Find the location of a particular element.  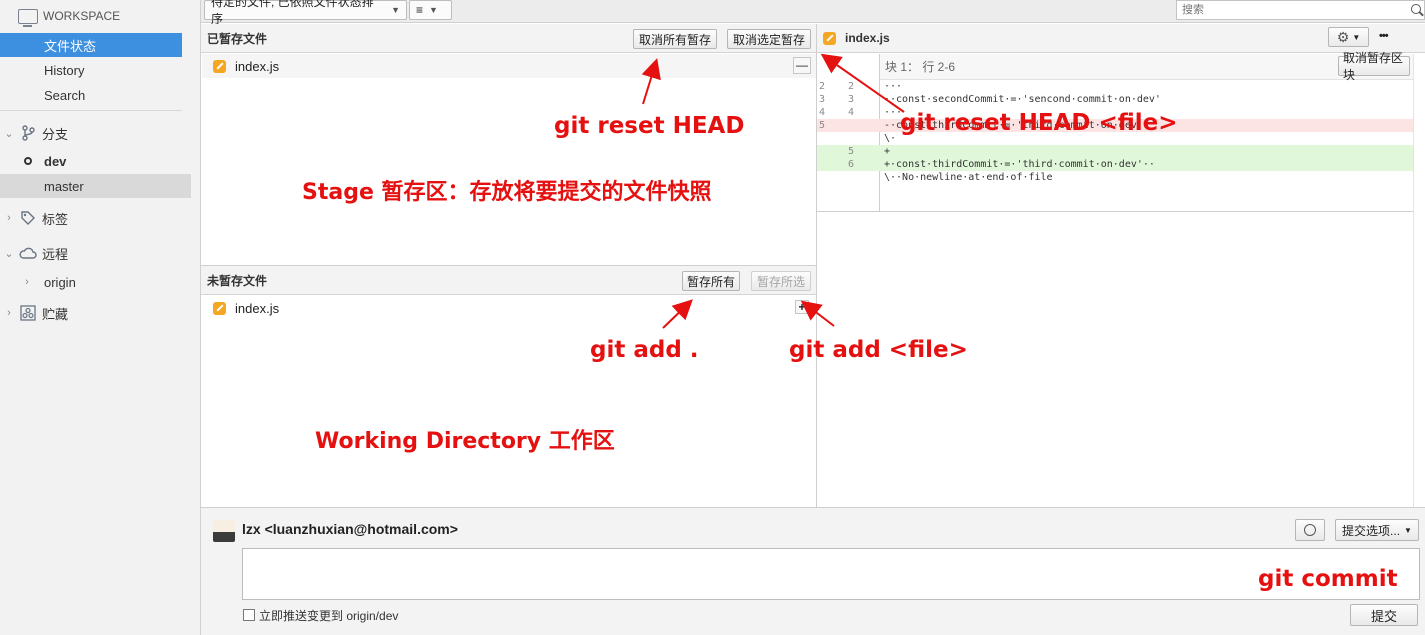

chevron-down-icon: ▼ is located at coordinates (1408, 530).